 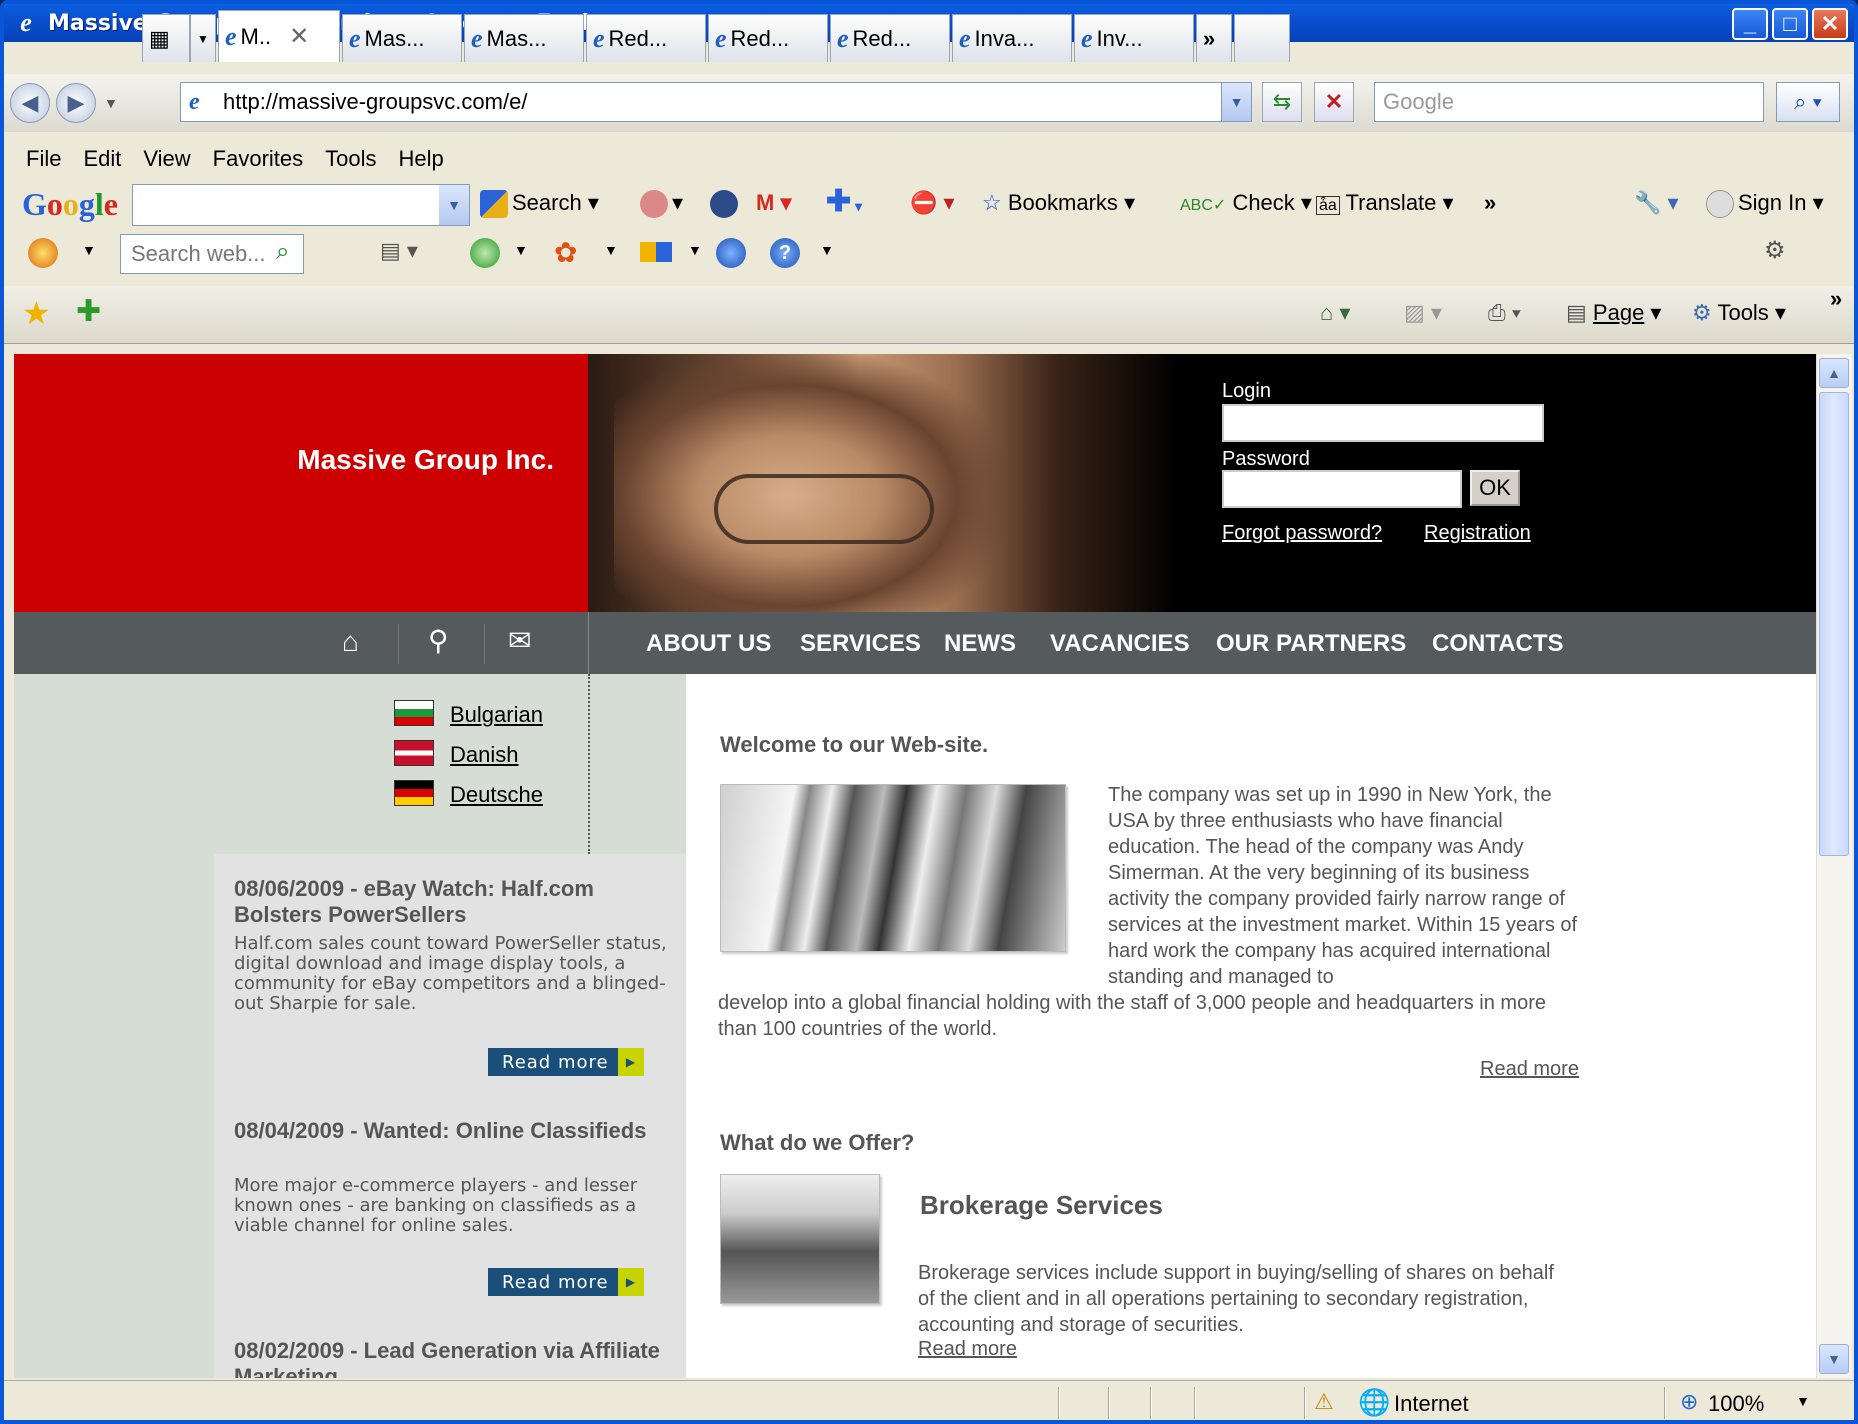 I want to click on translate-button: a͒a Translate ▾, so click(x=1385, y=203).